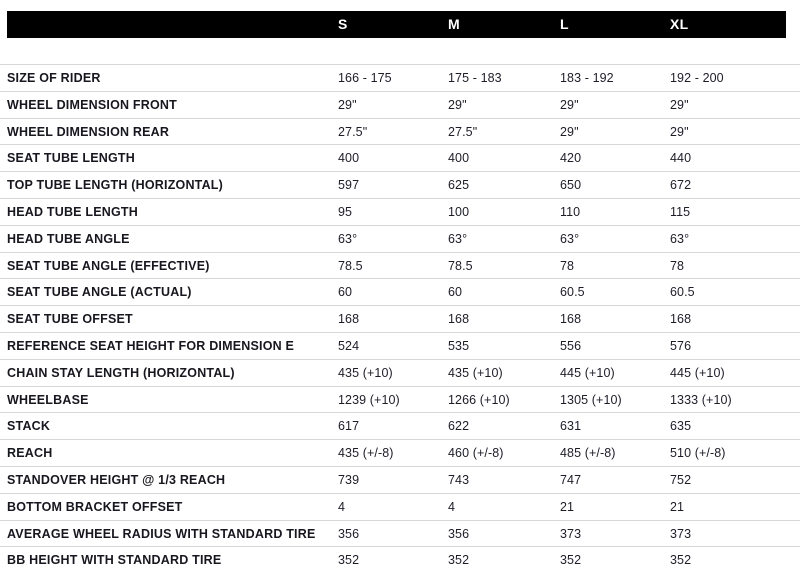 This screenshot has width=800, height=577. I want to click on row-value-m: 1266 (+10), so click(479, 399).